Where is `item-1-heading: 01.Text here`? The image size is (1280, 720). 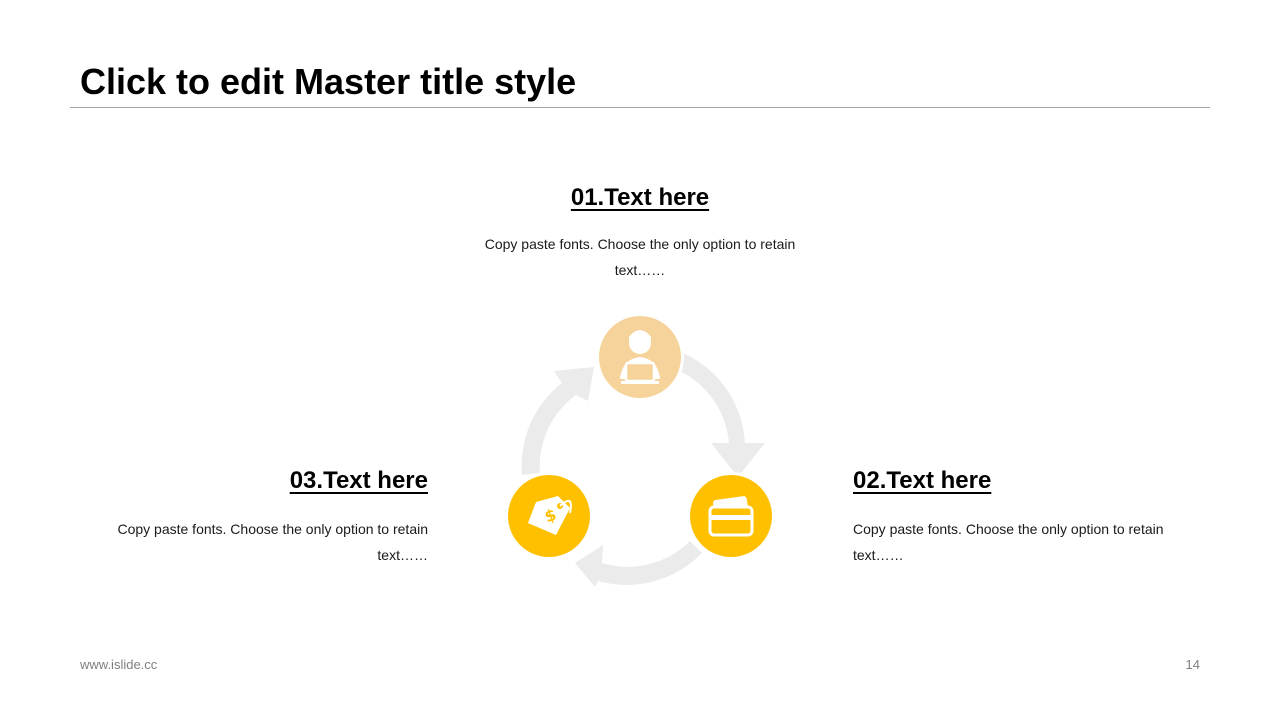
item-1-heading: 01.Text here is located at coordinates (640, 197).